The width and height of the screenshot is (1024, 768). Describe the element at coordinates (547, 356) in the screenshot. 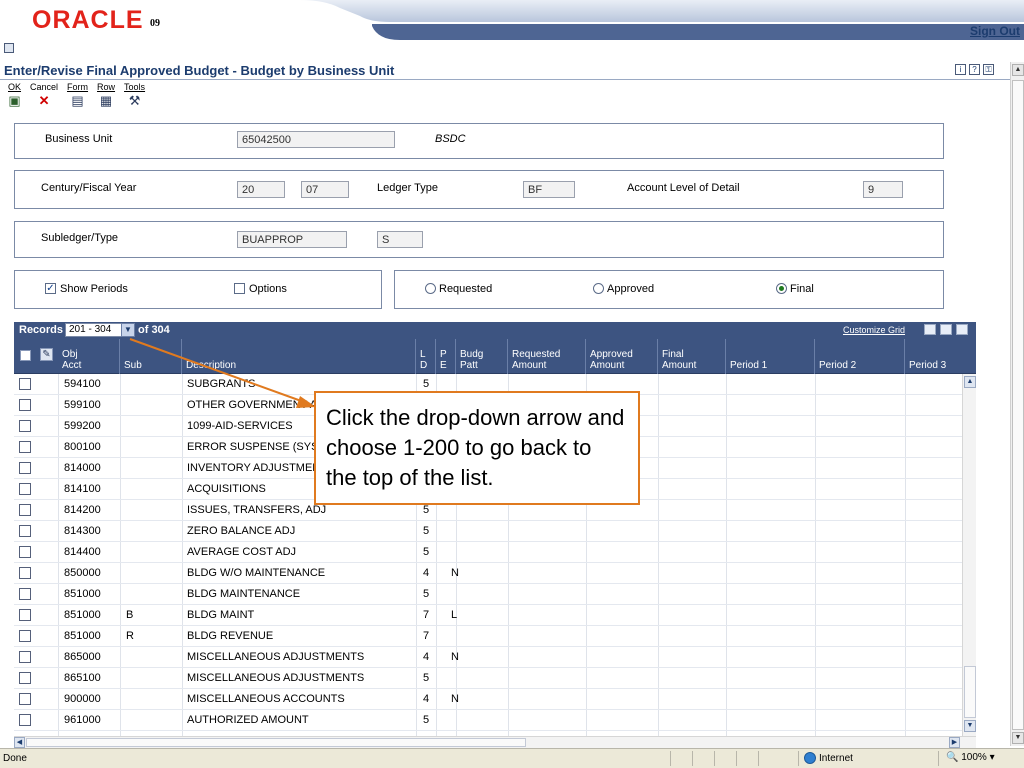

I see `col-requested-amount: Requested Amount` at that location.